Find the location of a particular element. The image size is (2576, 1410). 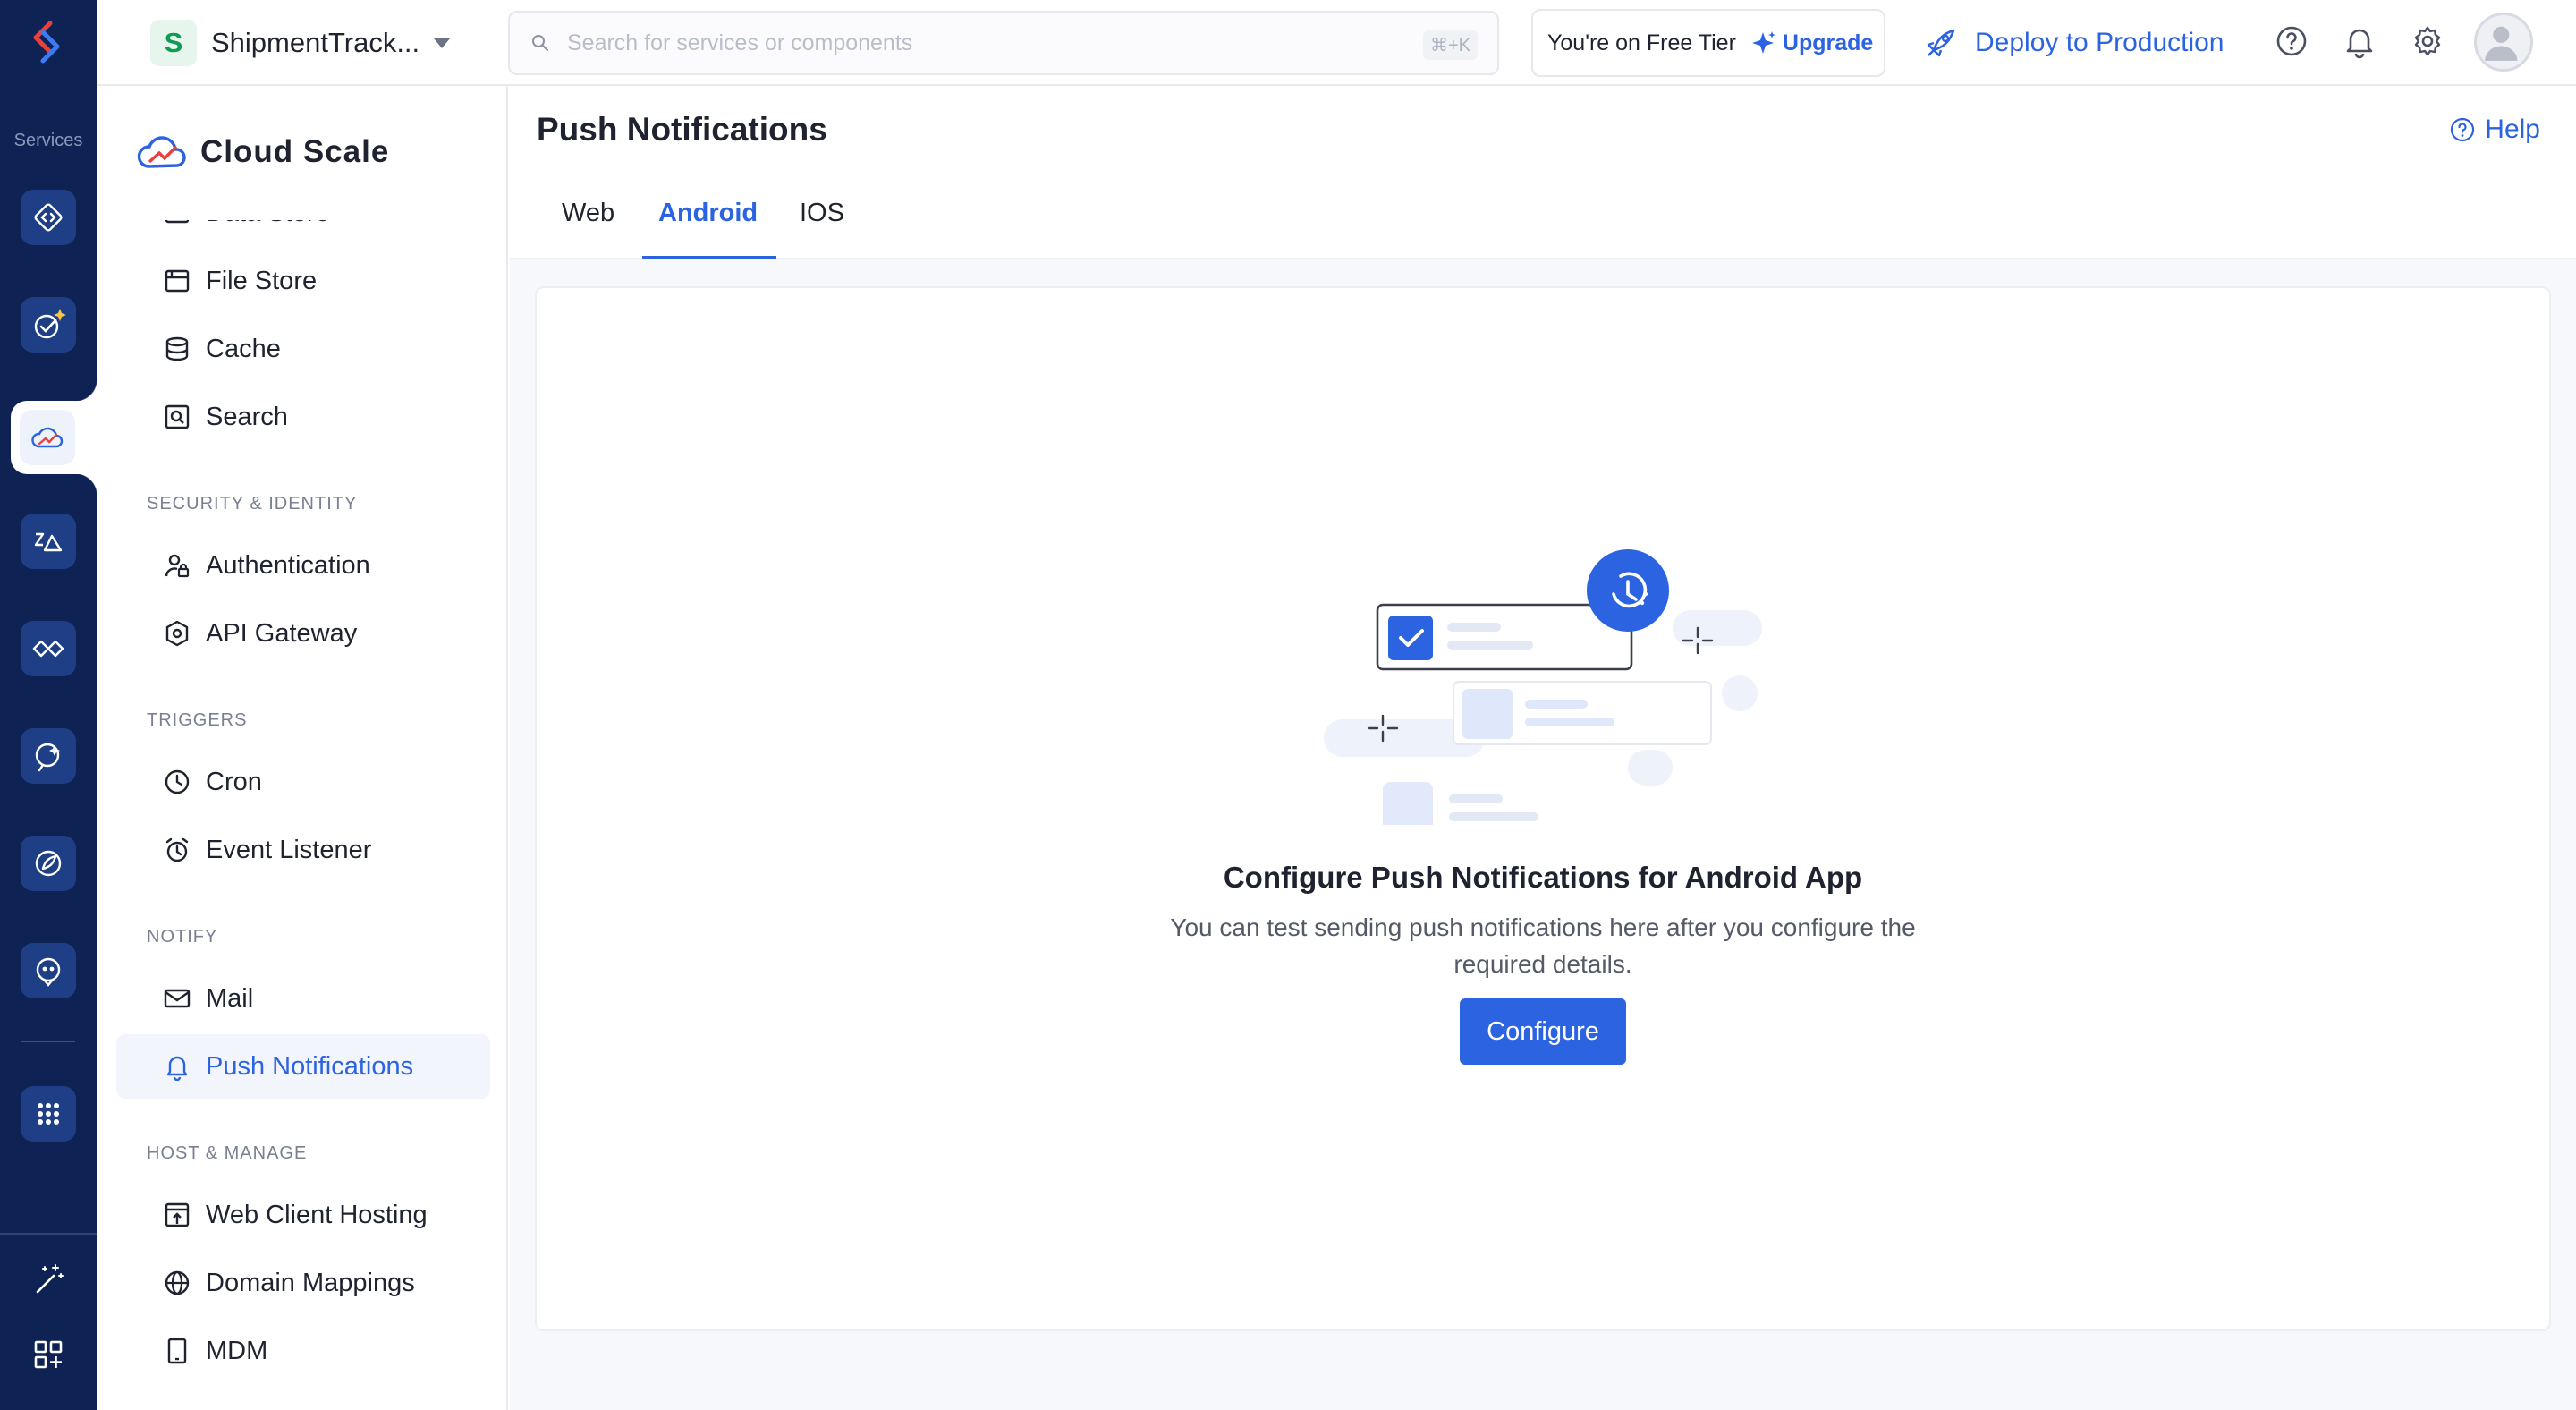

sidebar-item-label: Web Client Hosting is located at coordinates (317, 1215).